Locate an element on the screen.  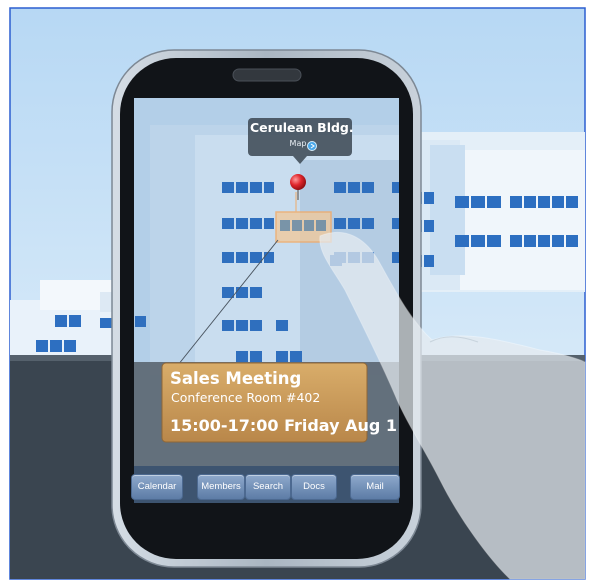
tab-search: Search is located at coordinates (268, 487).